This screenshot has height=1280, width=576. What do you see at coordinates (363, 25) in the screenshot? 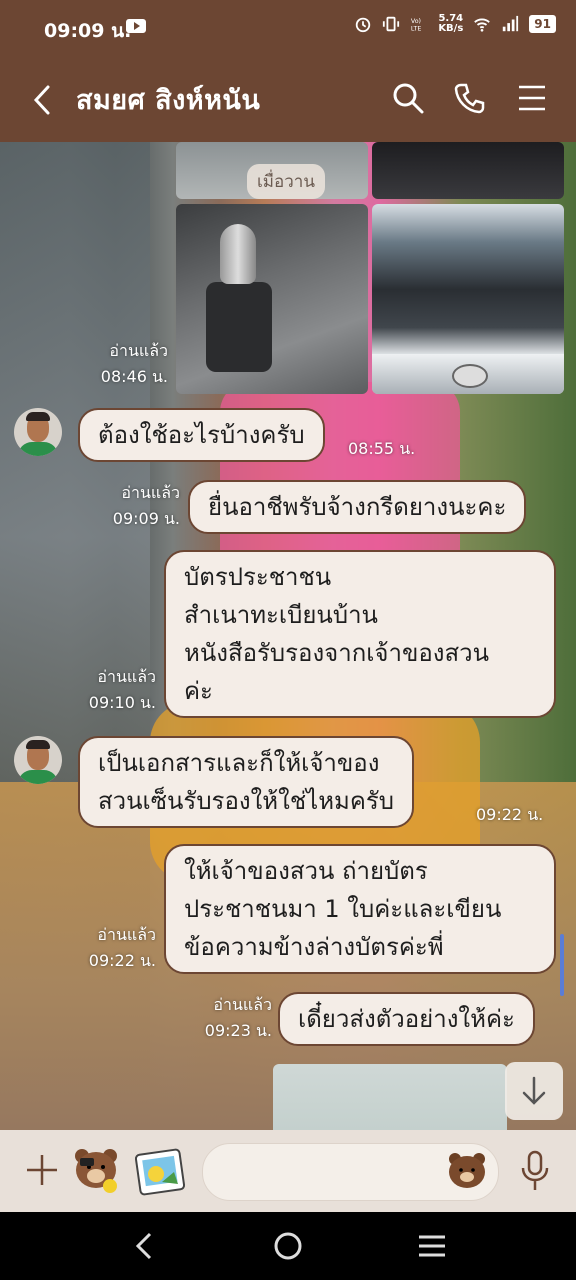
I see `alarm-icon` at bounding box center [363, 25].